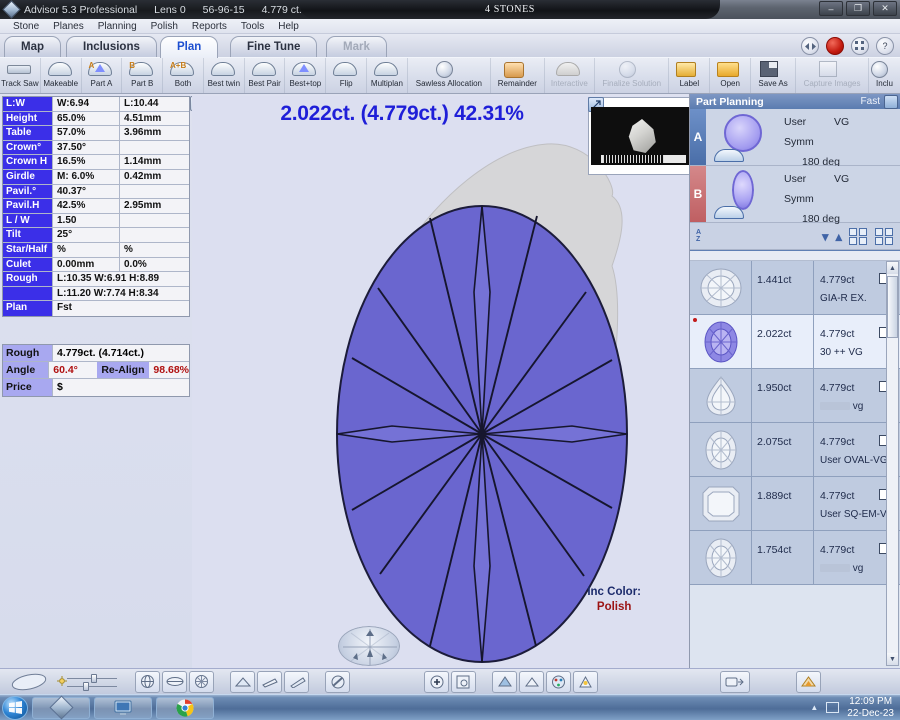  What do you see at coordinates (96, 353) in the screenshot?
I see `summary-row-rough: Rough 4.779ct. (4.714ct.)` at bounding box center [96, 353].